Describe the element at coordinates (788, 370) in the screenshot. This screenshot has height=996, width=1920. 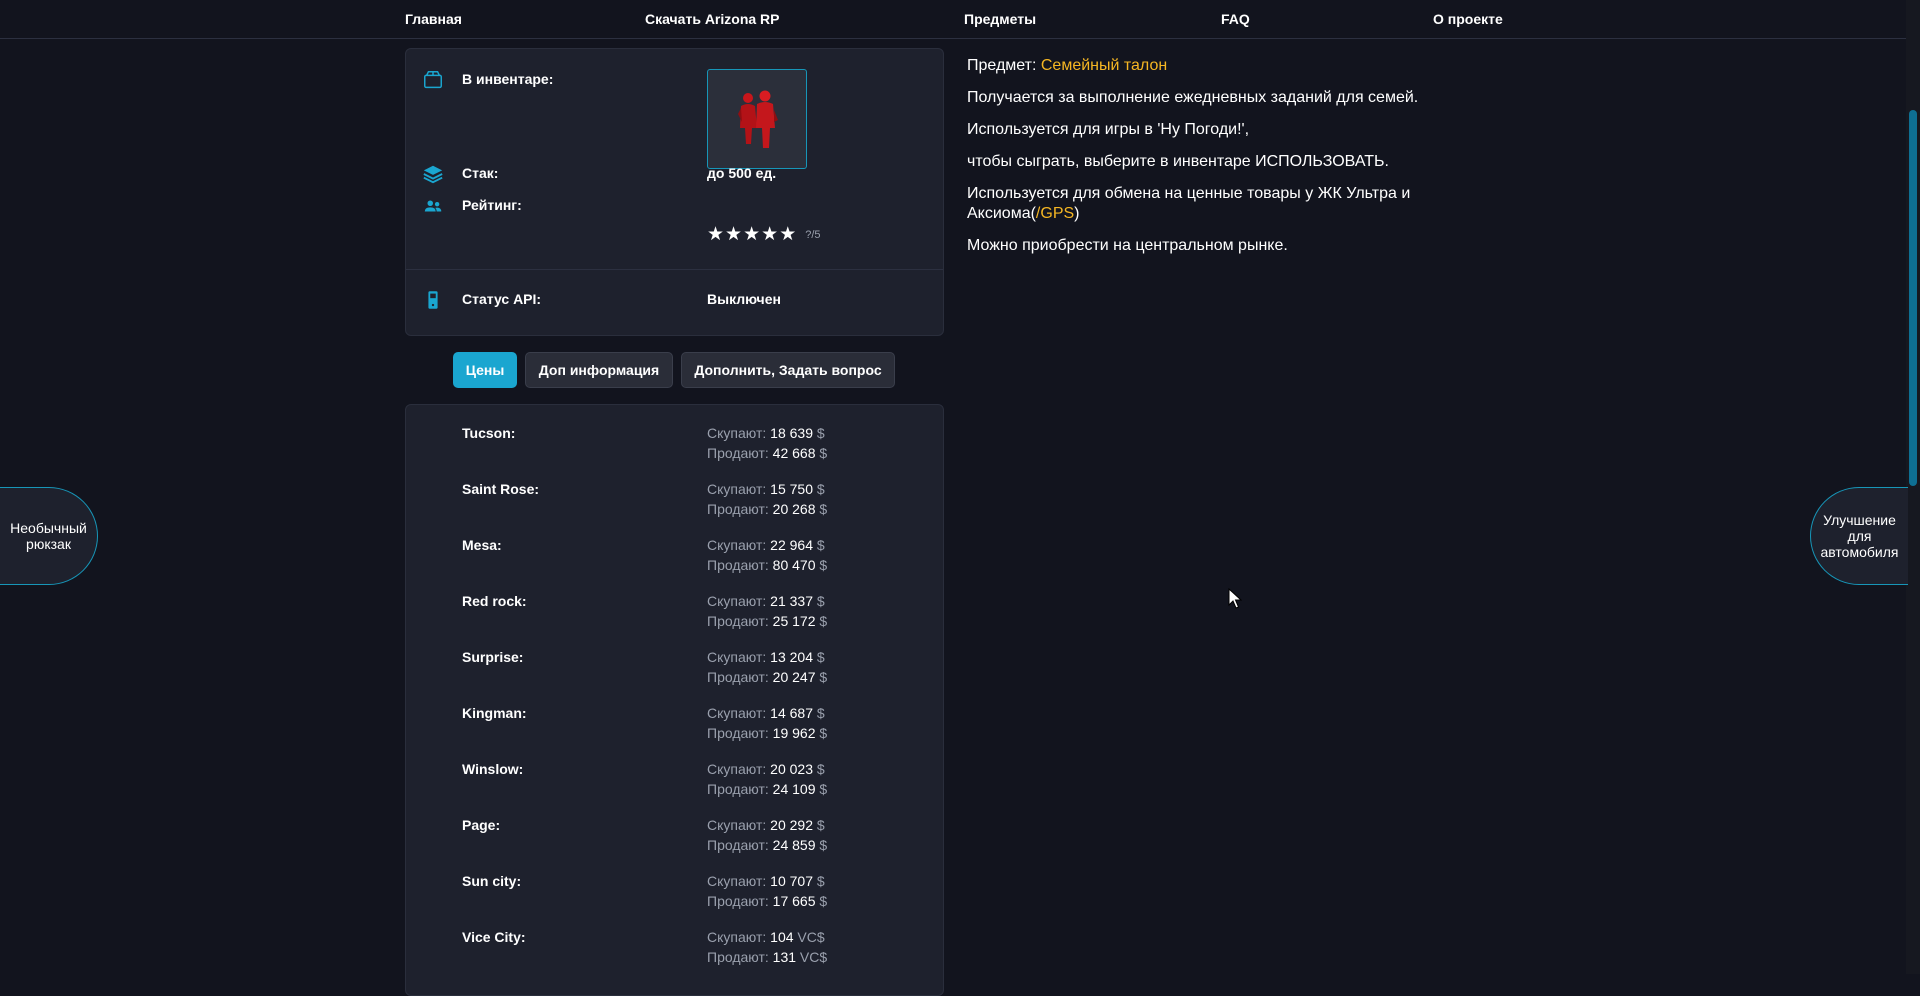
I see `tab-ask-question: Дополнить, Задать вопрос` at that location.